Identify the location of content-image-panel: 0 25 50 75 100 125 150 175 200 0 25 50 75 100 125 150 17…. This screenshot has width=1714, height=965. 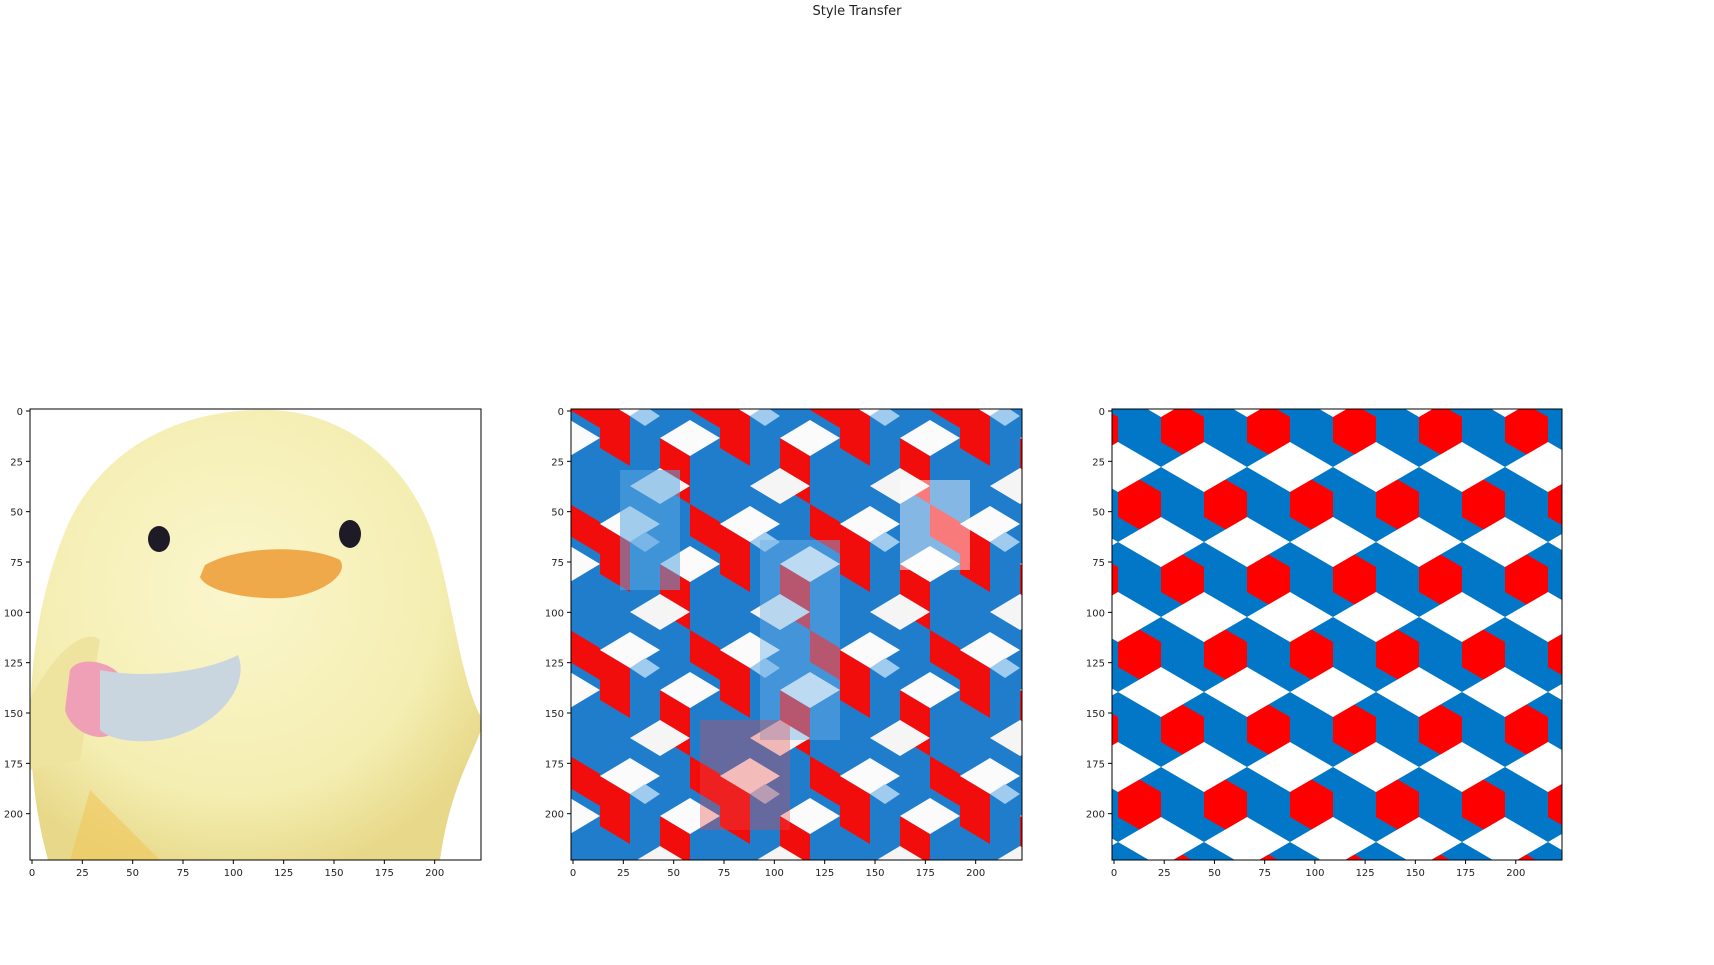
(243, 643).